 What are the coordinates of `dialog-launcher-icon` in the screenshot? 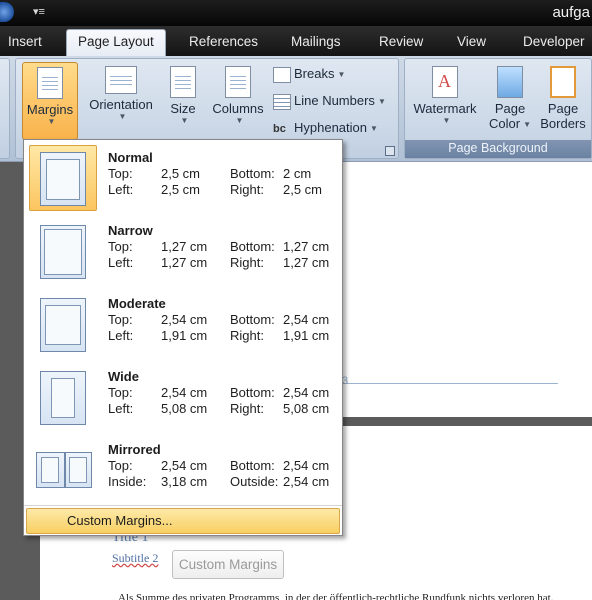 It's located at (390, 151).